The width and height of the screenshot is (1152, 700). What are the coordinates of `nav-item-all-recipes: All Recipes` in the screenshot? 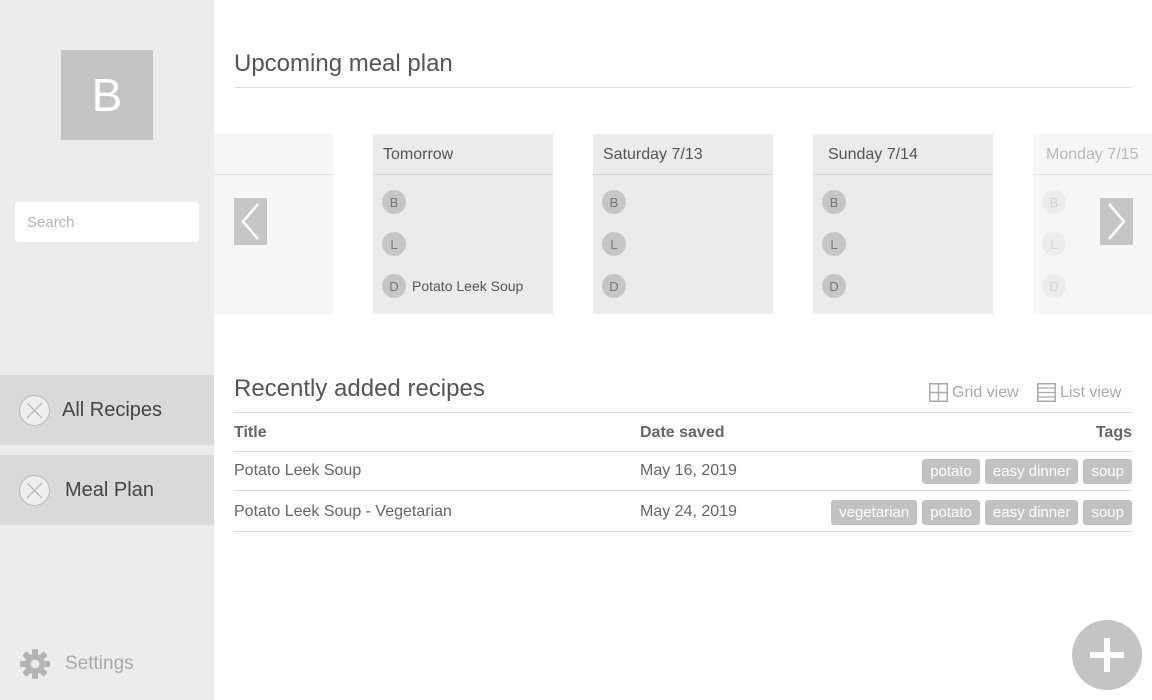 It's located at (107, 410).